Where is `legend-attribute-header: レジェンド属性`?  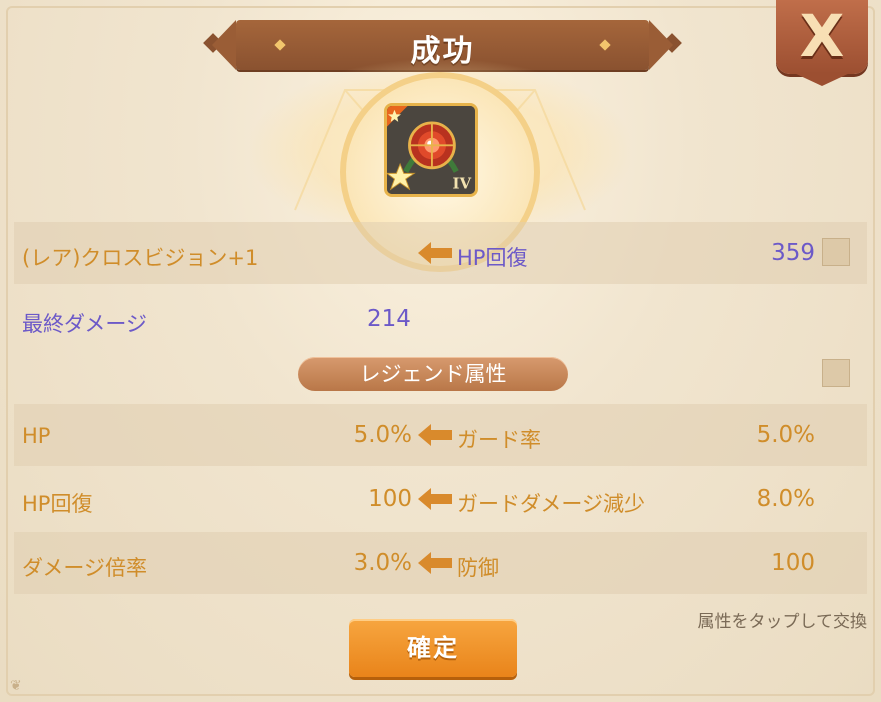 legend-attribute-header: レジェンド属性 is located at coordinates (433, 374).